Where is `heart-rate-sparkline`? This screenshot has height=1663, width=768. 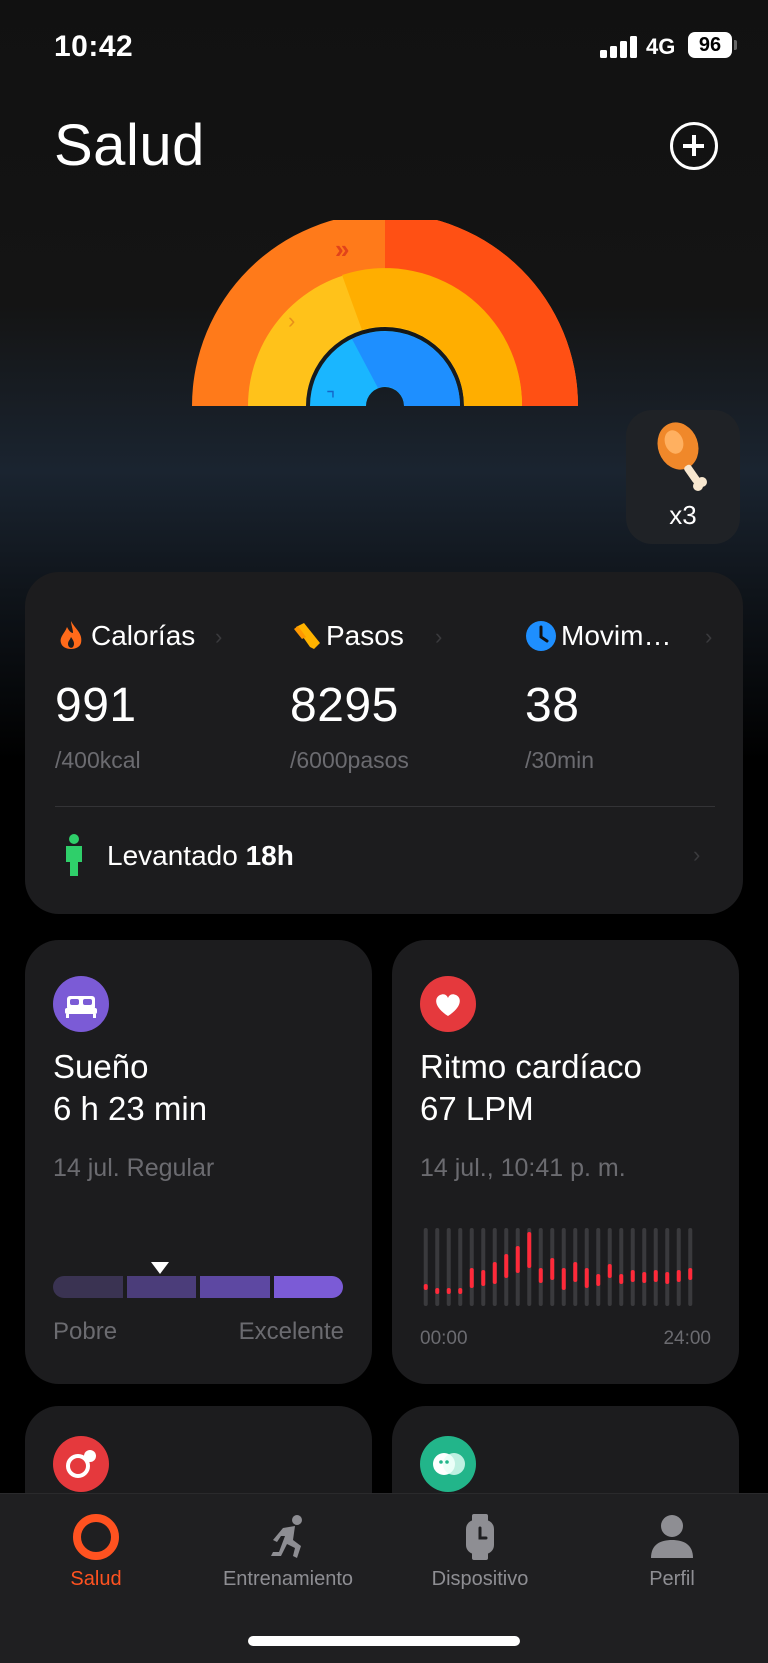
heart-rate-sparkline is located at coordinates (558, 1267).